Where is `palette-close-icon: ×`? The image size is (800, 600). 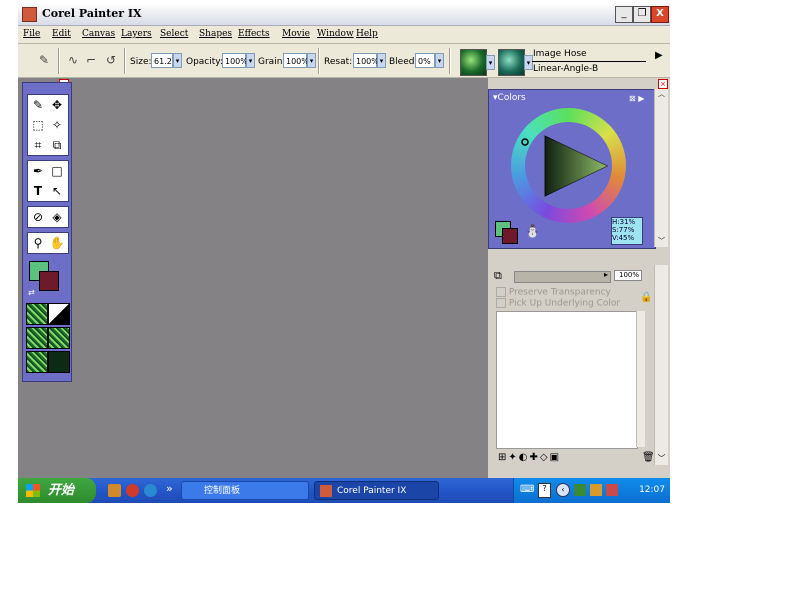 palette-close-icon: × is located at coordinates (663, 84).